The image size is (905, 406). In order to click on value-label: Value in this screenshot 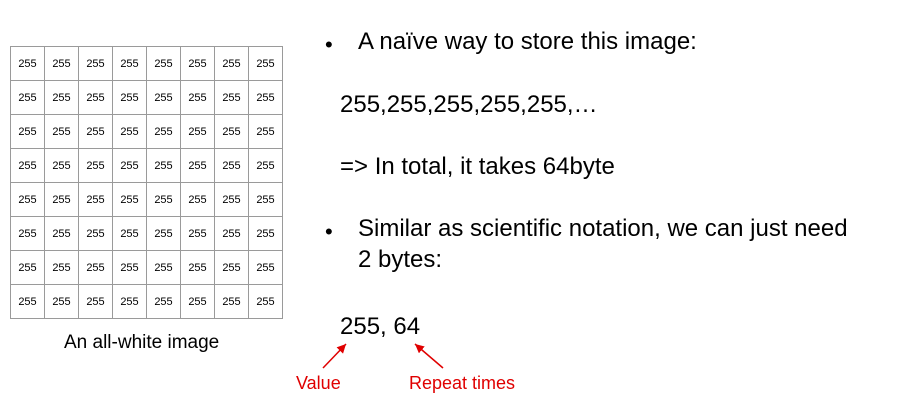, I will do `click(318, 383)`.